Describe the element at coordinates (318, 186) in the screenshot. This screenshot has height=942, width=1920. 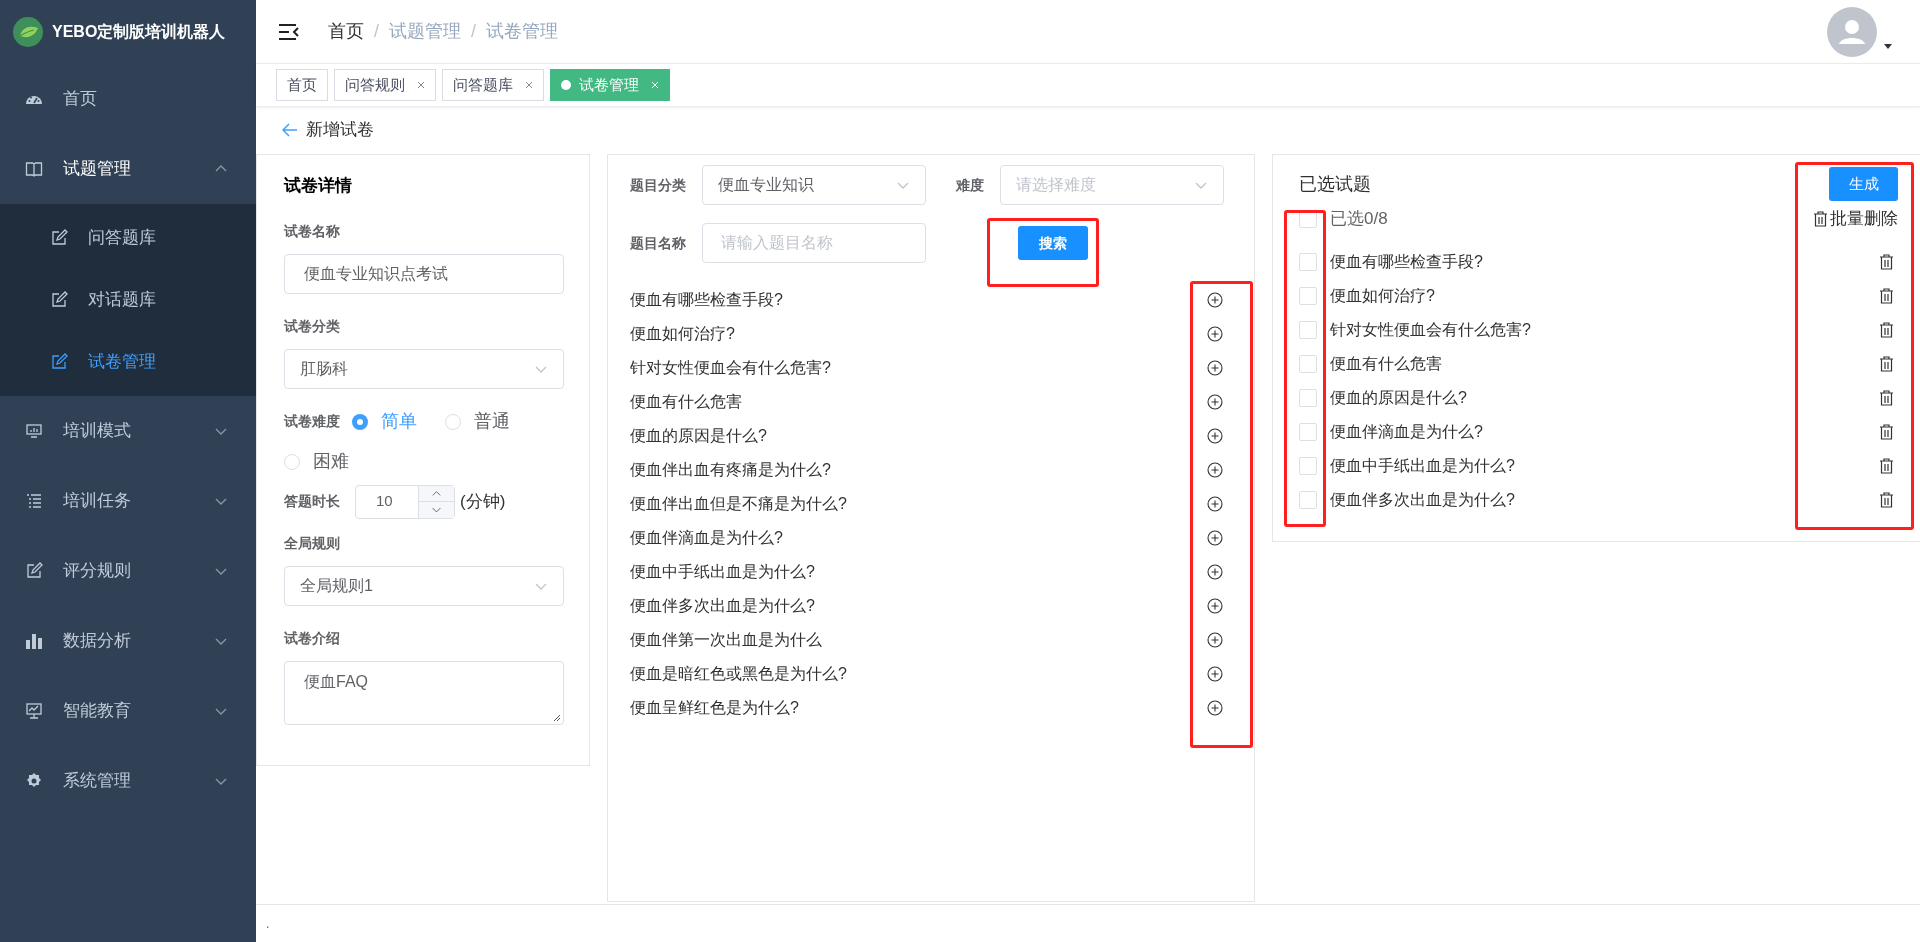
I see `card-title: 试卷详情` at that location.